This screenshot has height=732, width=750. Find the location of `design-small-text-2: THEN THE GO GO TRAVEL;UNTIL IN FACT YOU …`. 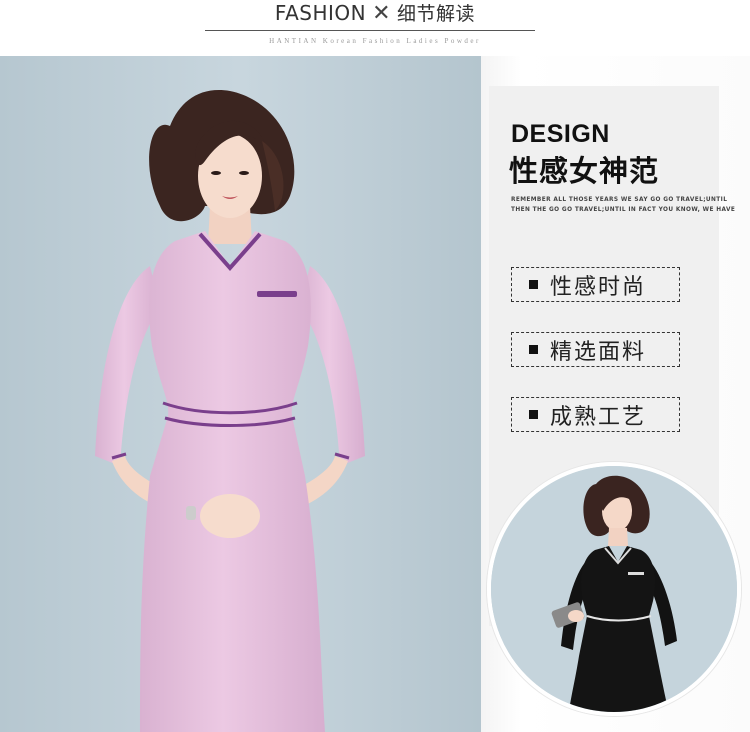

design-small-text-2: THEN THE GO GO TRAVEL;UNTIL IN FACT YOU … is located at coordinates (623, 210).